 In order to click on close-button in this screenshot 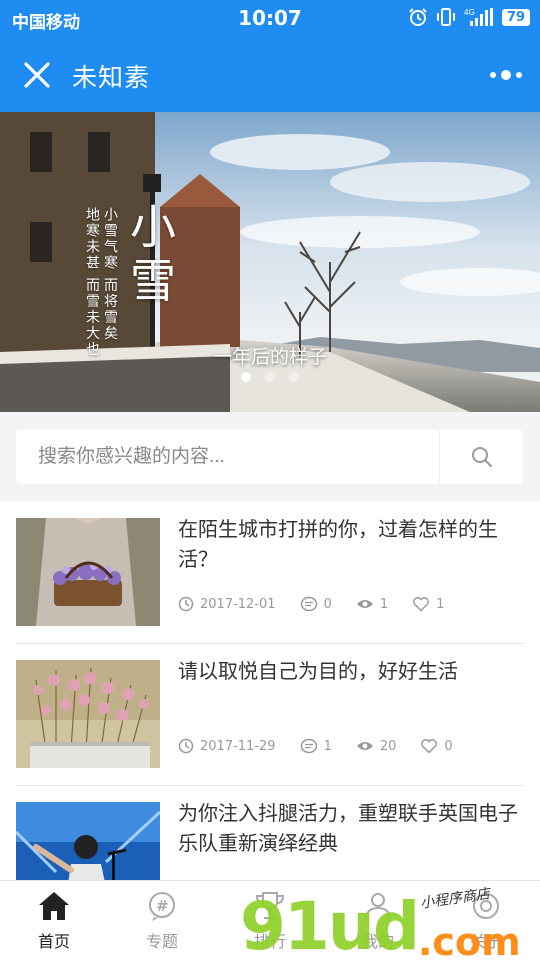, I will do `click(37, 75)`.